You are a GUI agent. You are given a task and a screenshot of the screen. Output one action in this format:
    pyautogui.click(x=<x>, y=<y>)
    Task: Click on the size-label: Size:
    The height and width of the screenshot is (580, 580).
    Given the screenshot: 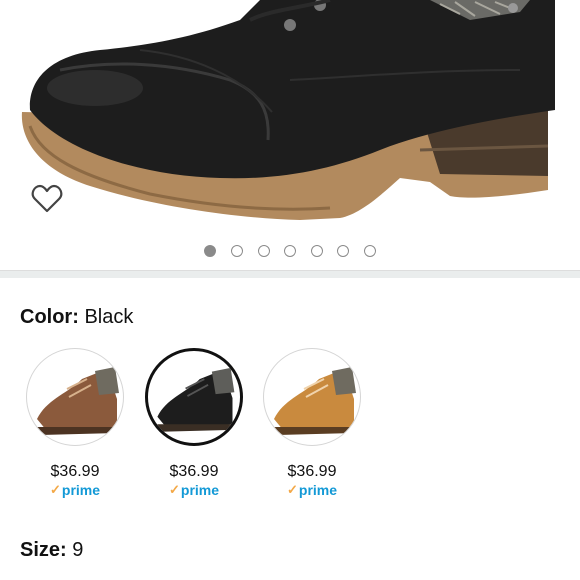 What is the action you would take?
    pyautogui.click(x=43, y=550)
    